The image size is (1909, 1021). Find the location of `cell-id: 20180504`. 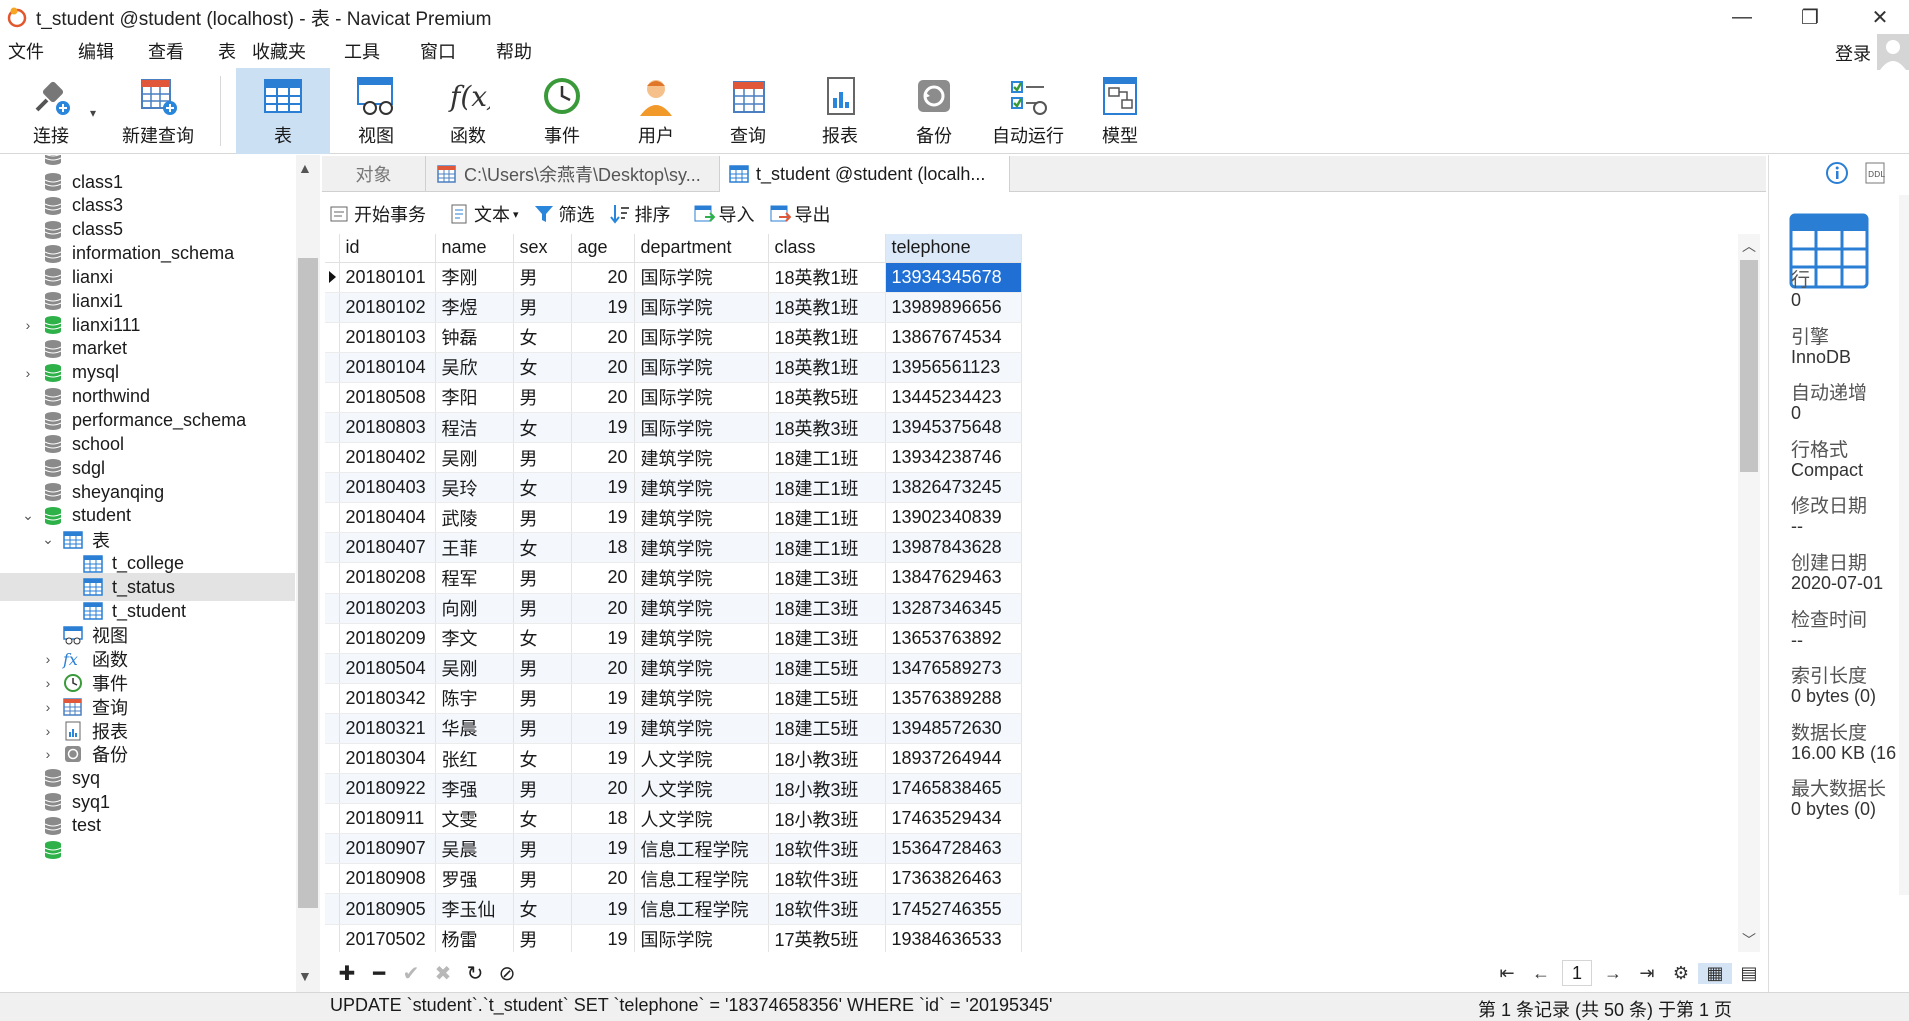

cell-id: 20180504 is located at coordinates (387, 668).